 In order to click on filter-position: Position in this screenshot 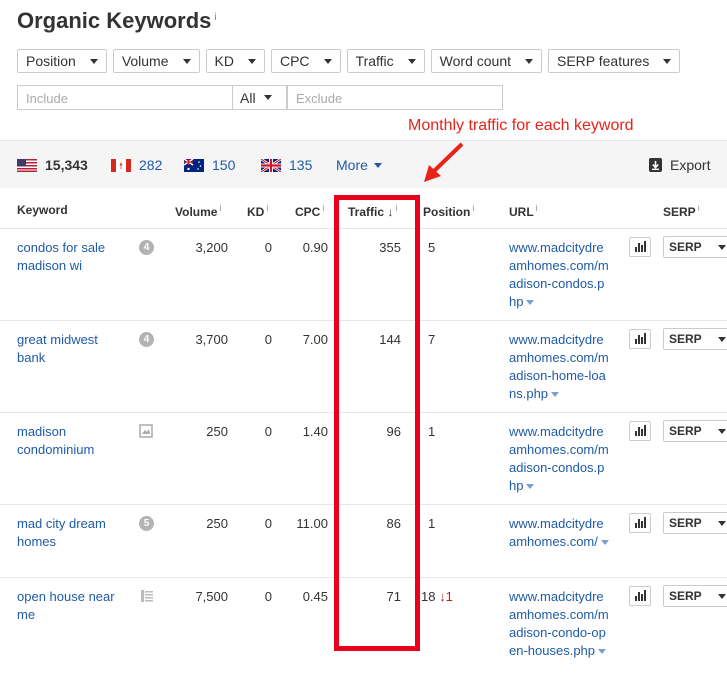, I will do `click(62, 61)`.